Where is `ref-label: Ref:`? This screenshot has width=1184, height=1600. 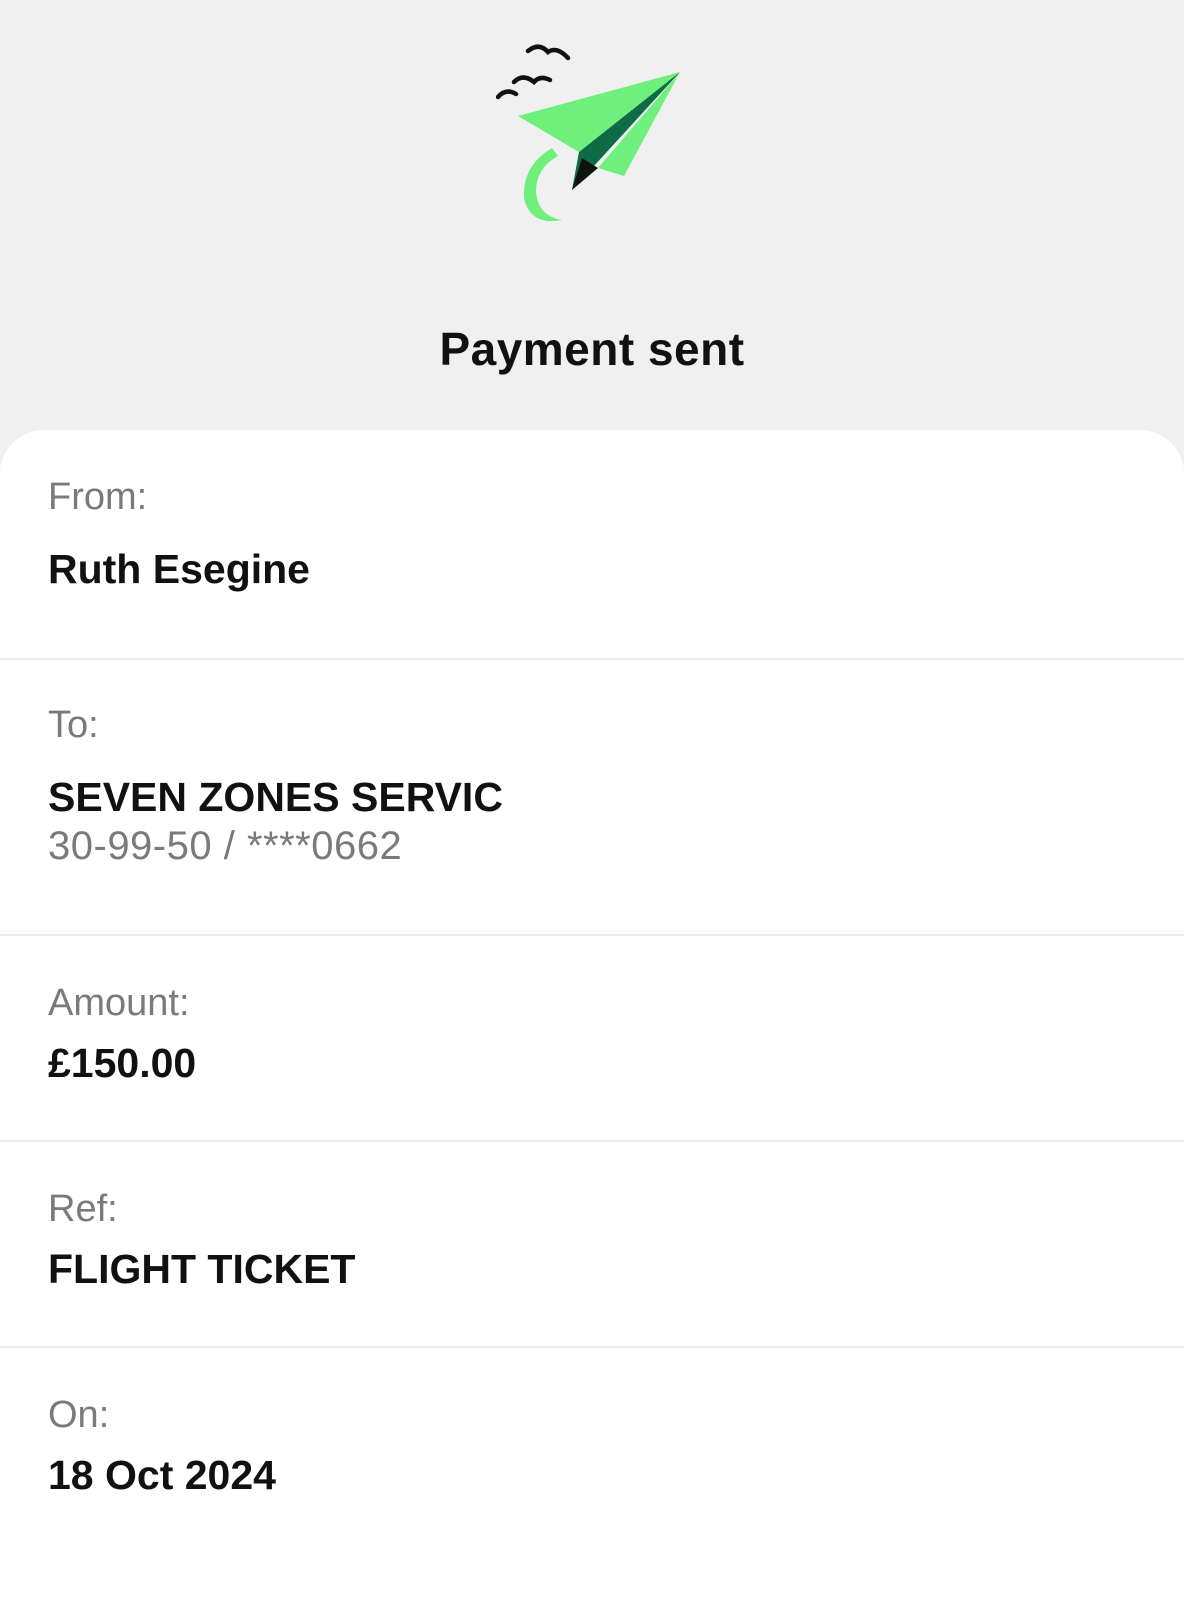
ref-label: Ref: is located at coordinates (83, 1209).